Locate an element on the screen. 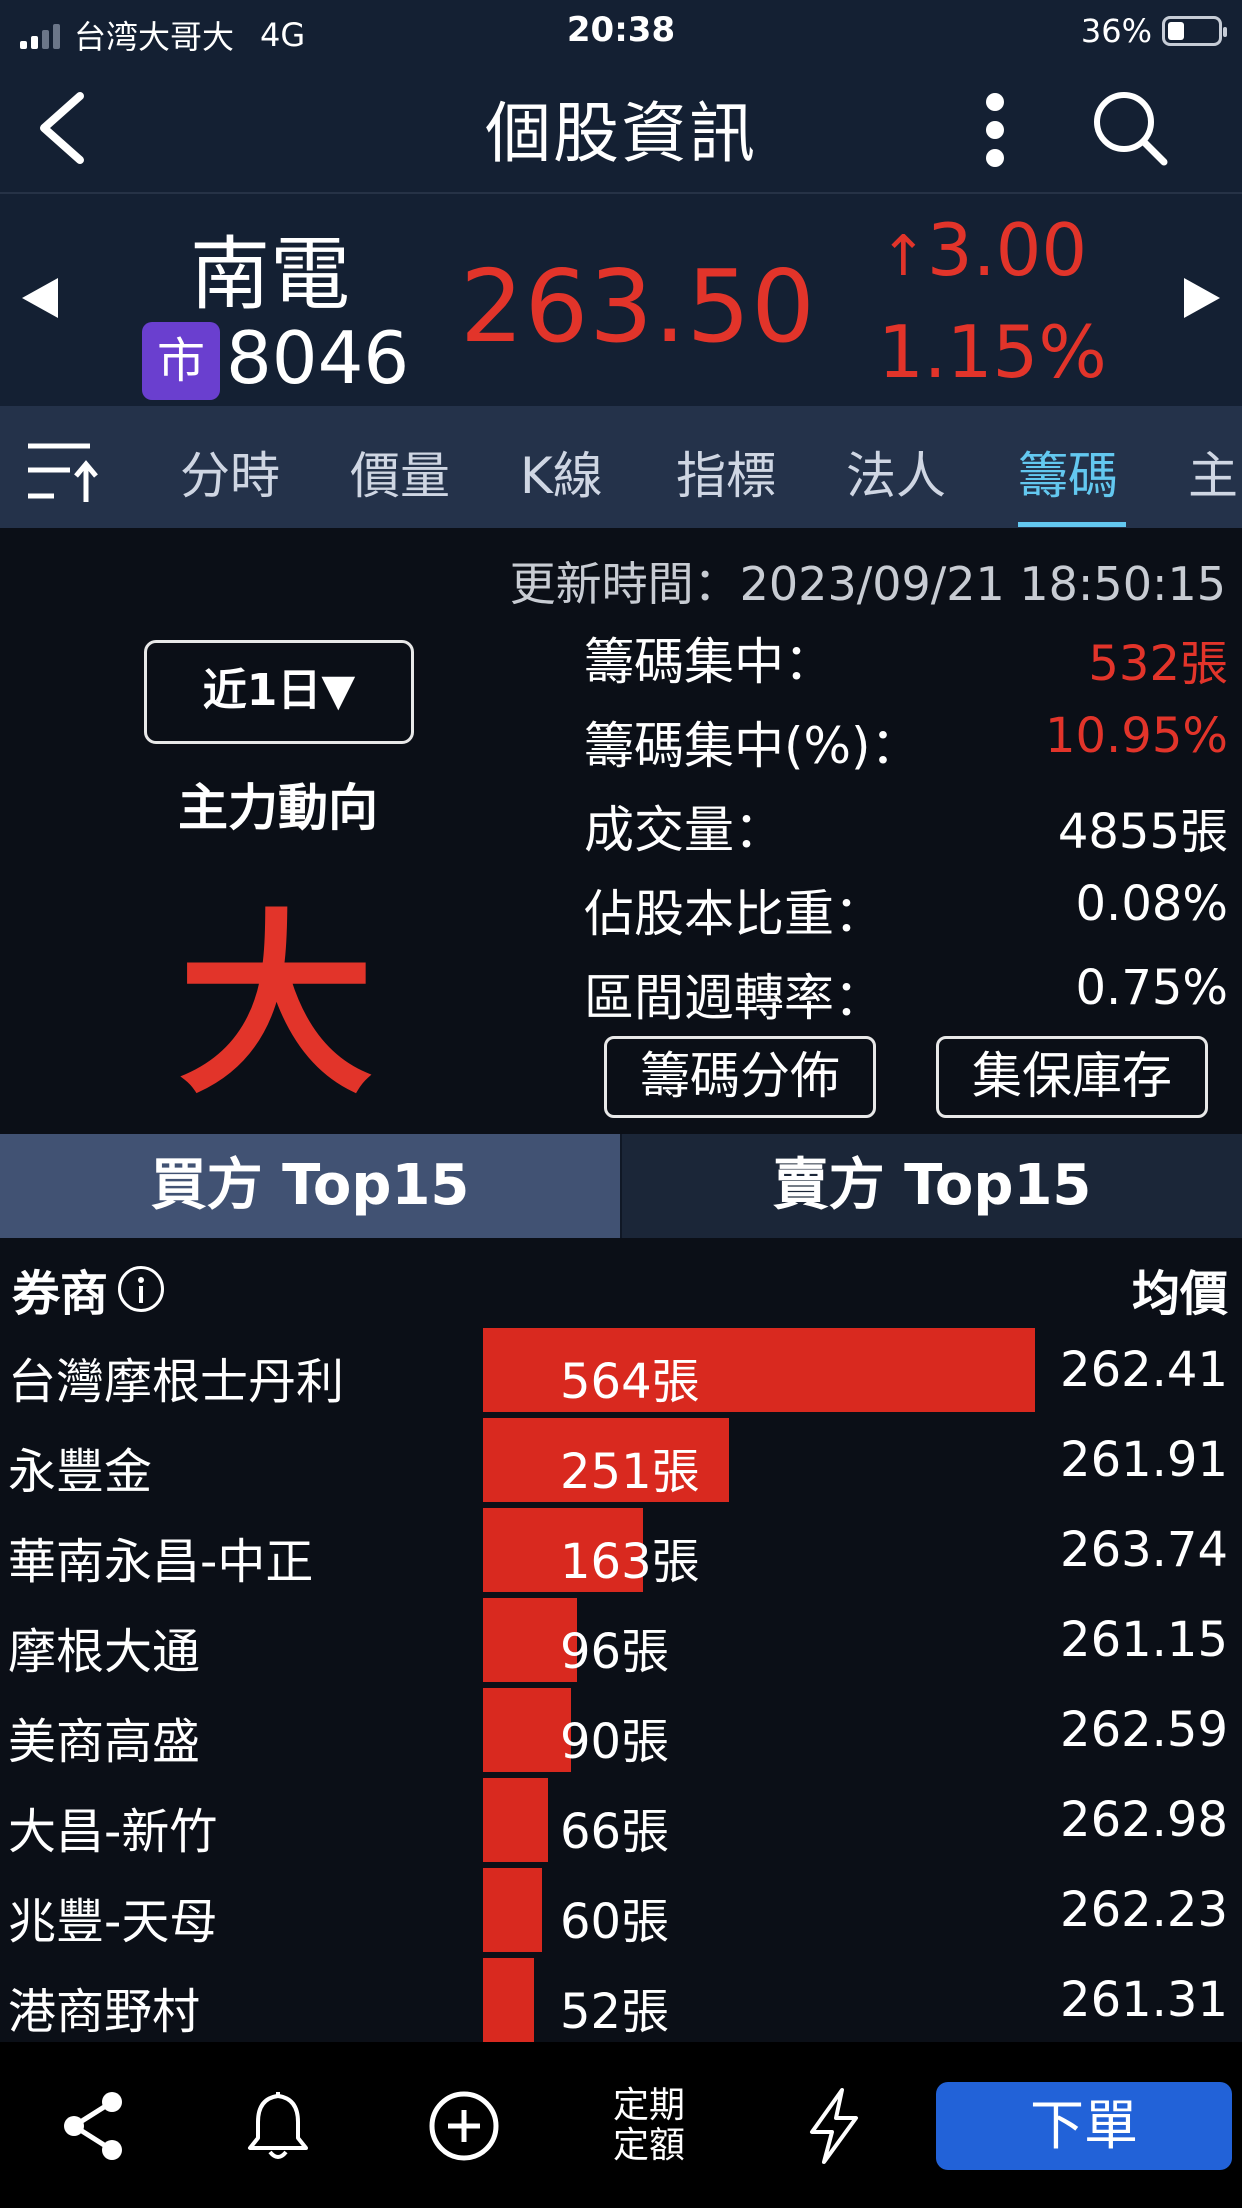  broker-avg-price: 261.15 is located at coordinates (1144, 1640).